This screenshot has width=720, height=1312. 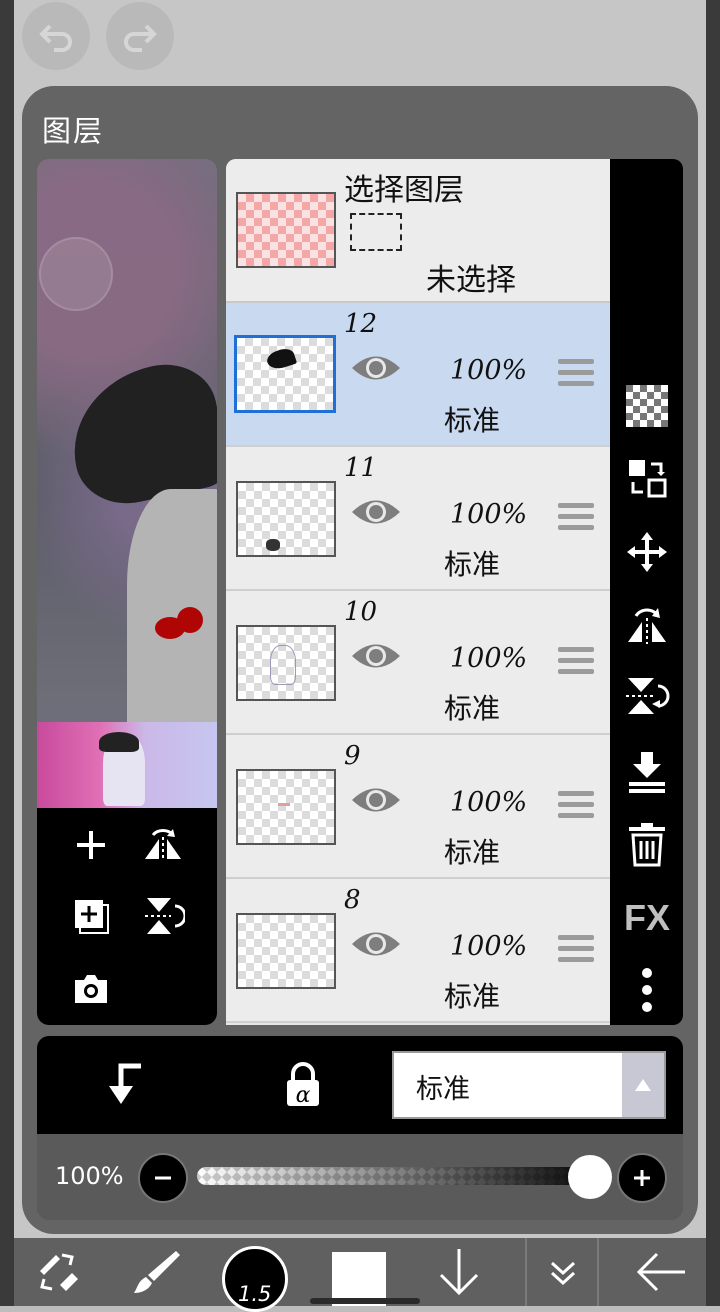 I want to click on layer-content-preview, so click(x=281, y=359).